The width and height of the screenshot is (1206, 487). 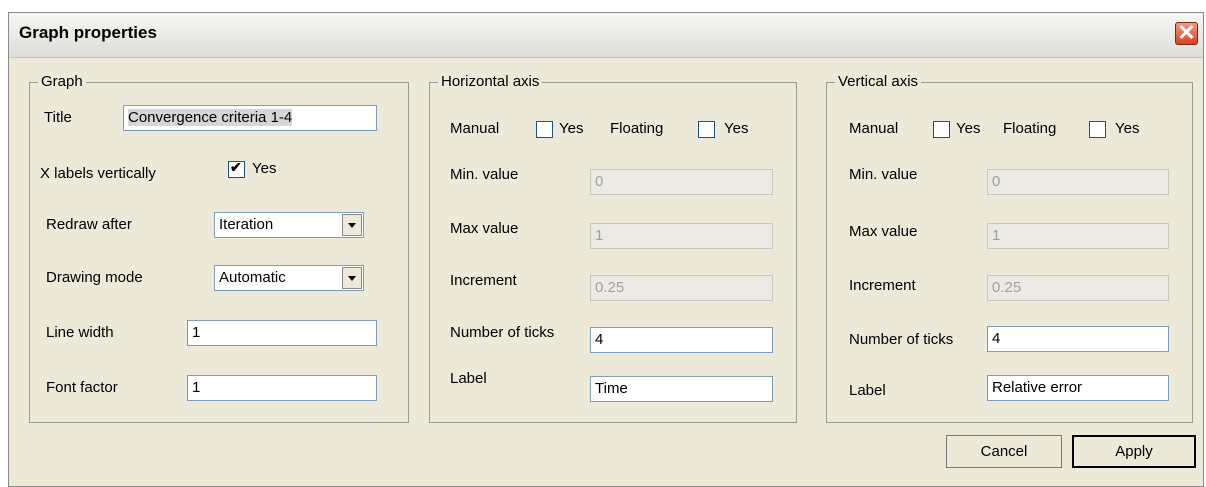 What do you see at coordinates (468, 378) in the screenshot?
I see `h-label-label: Label` at bounding box center [468, 378].